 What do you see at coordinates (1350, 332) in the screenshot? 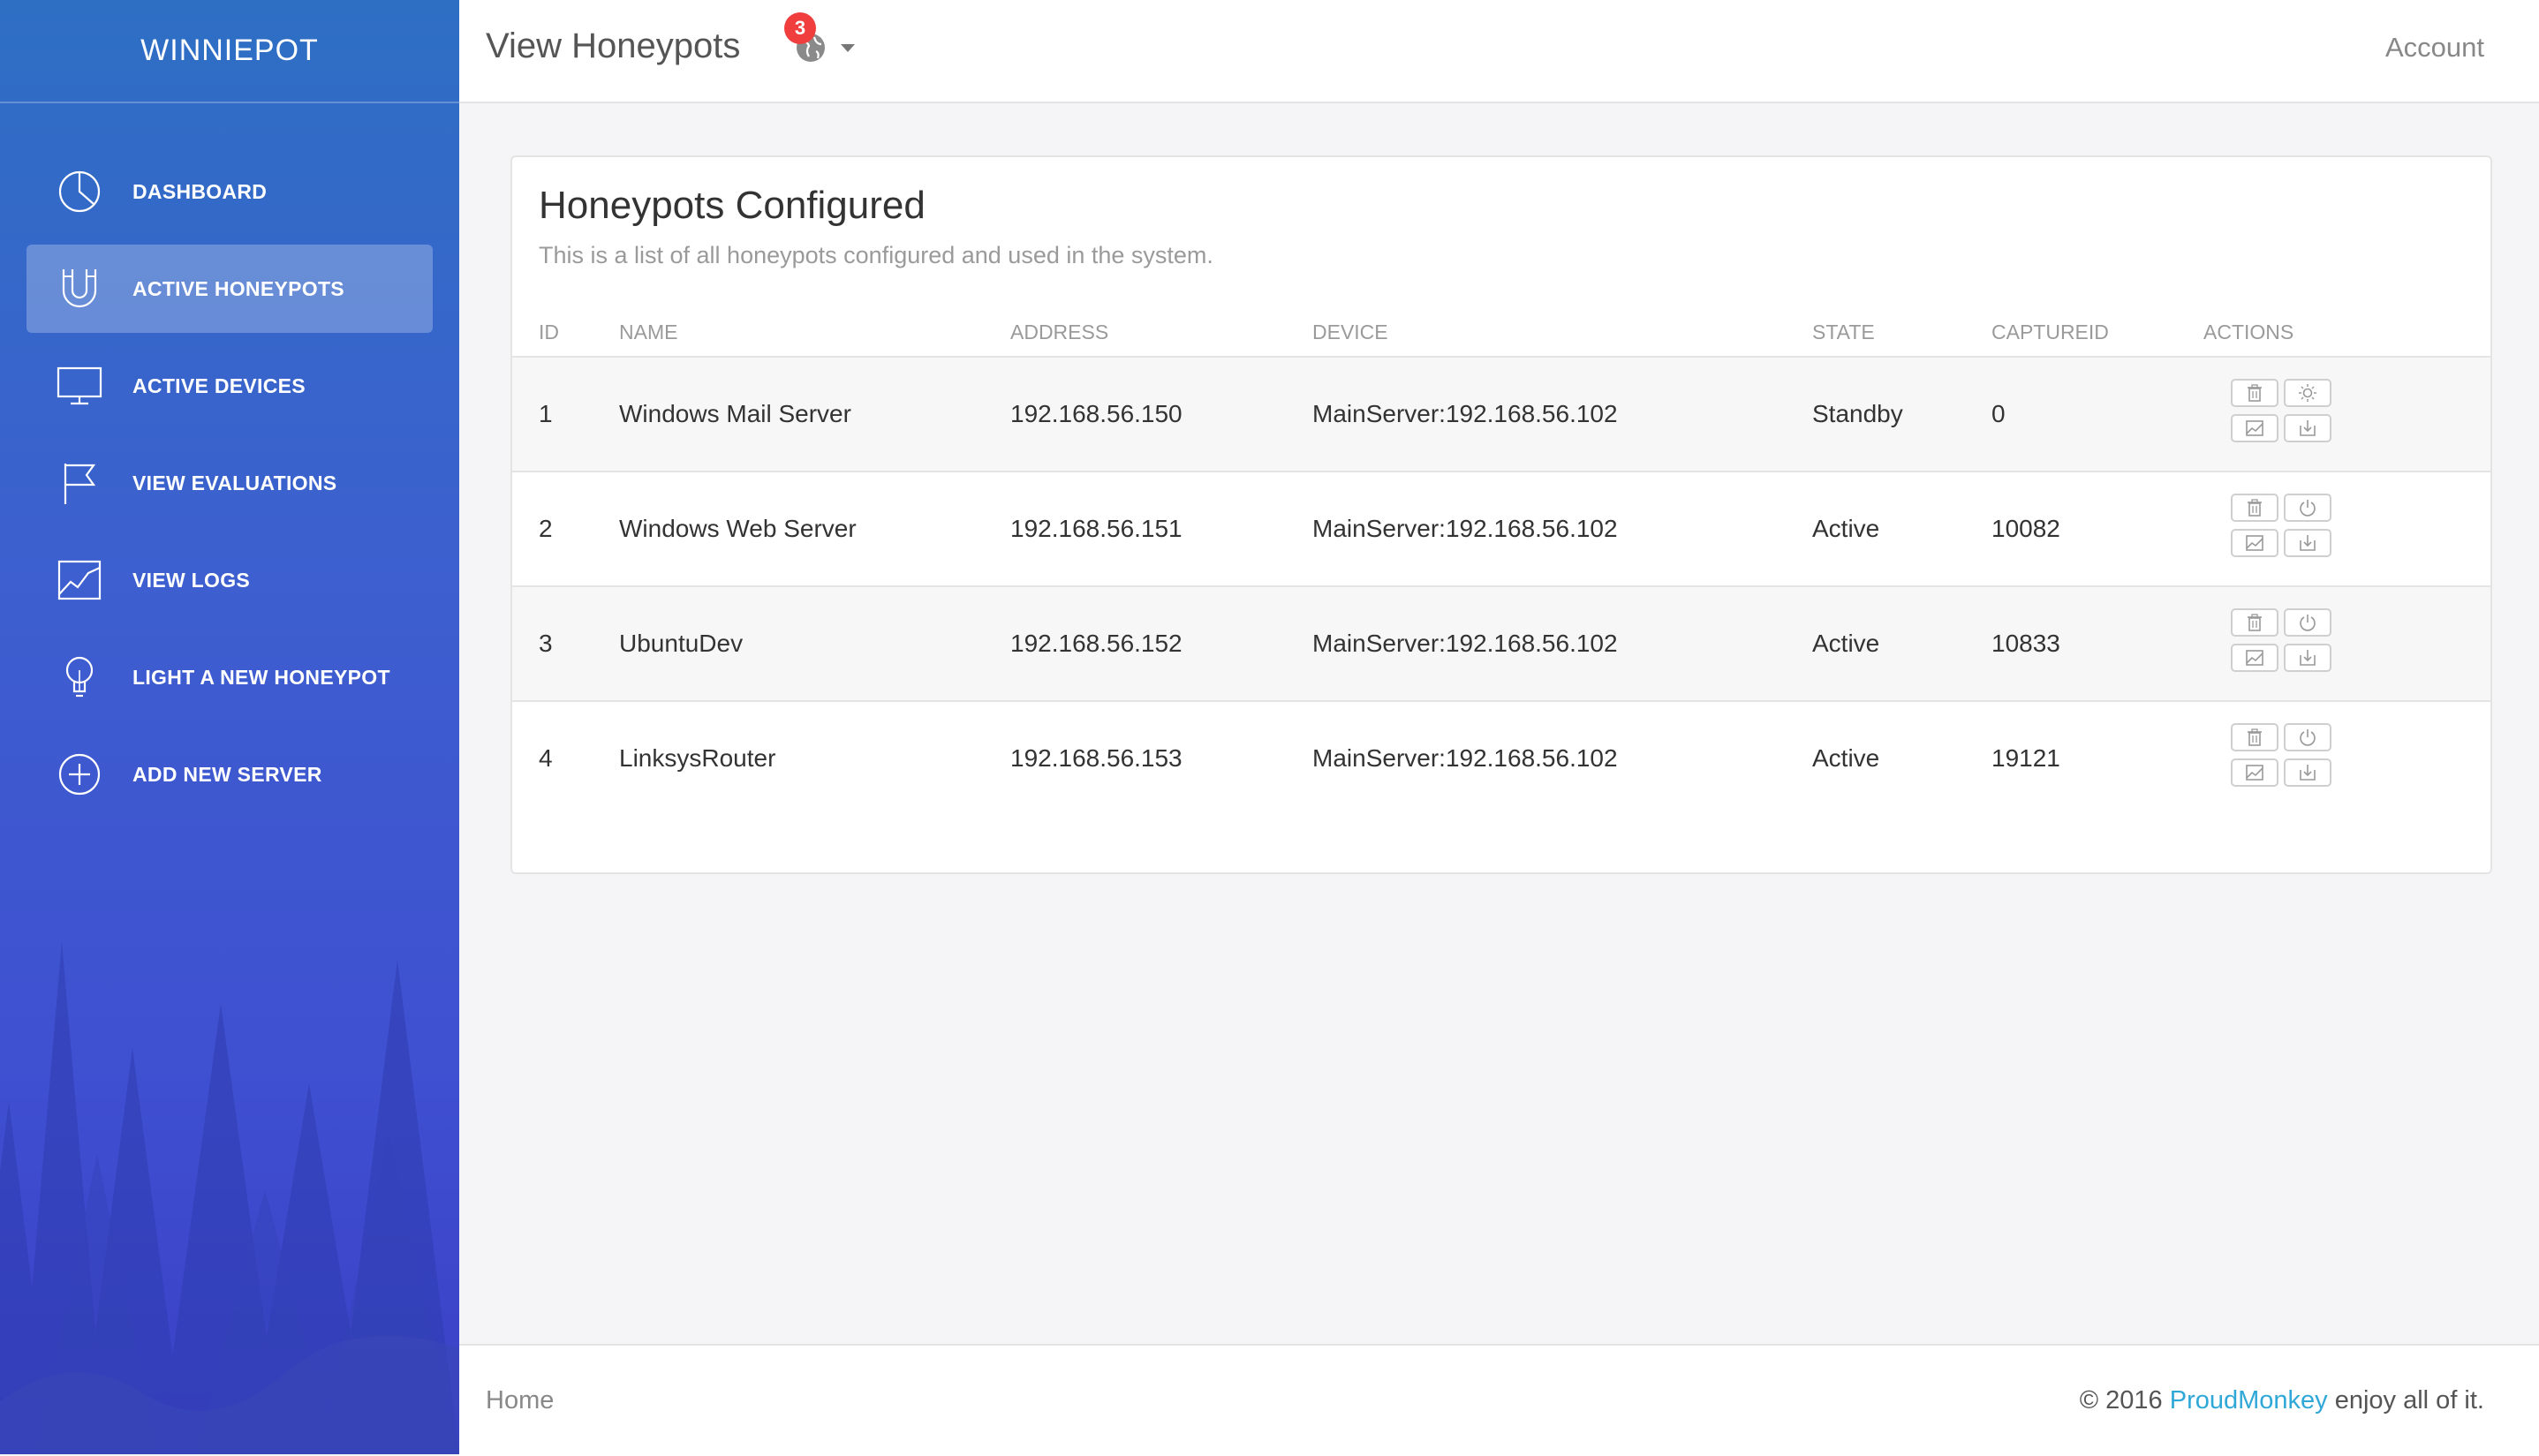
I see `column-header-device: DEVICE` at bounding box center [1350, 332].